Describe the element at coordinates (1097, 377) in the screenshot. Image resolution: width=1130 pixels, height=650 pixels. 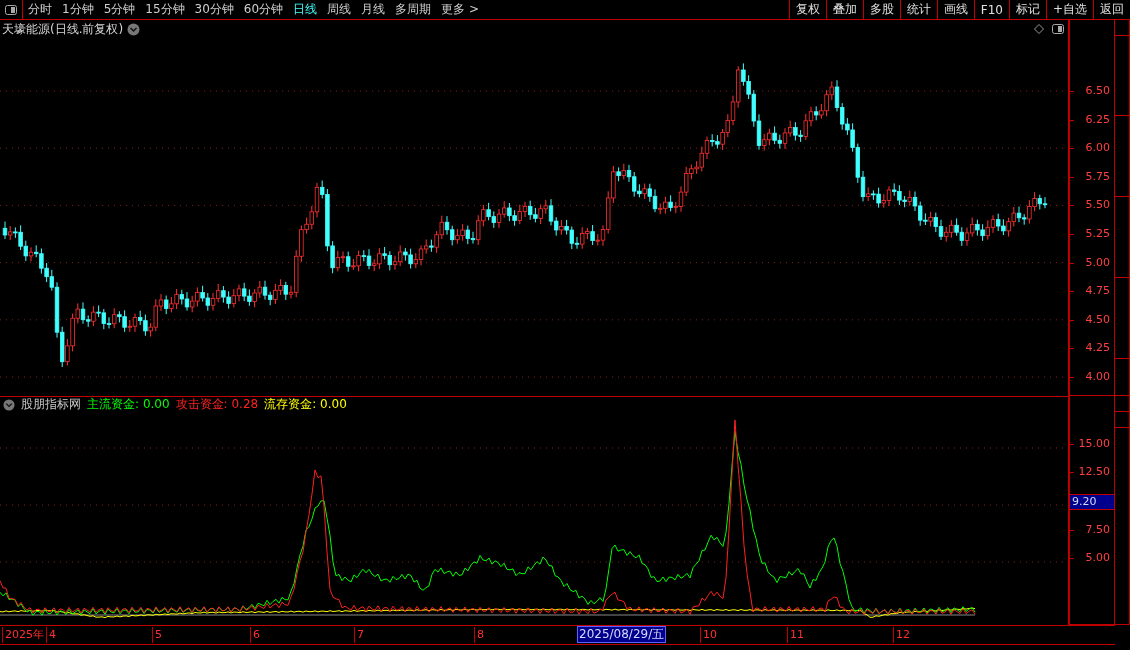
I see `price-label: 4.00` at that location.